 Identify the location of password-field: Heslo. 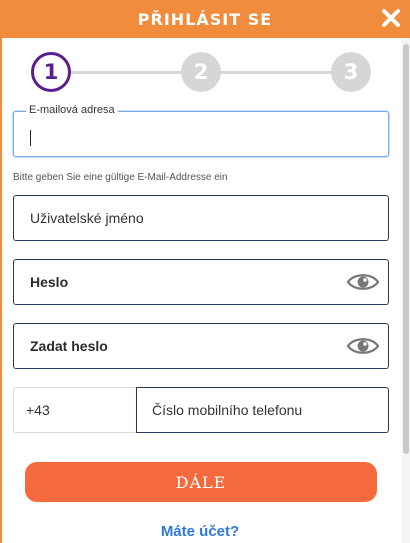
(201, 282).